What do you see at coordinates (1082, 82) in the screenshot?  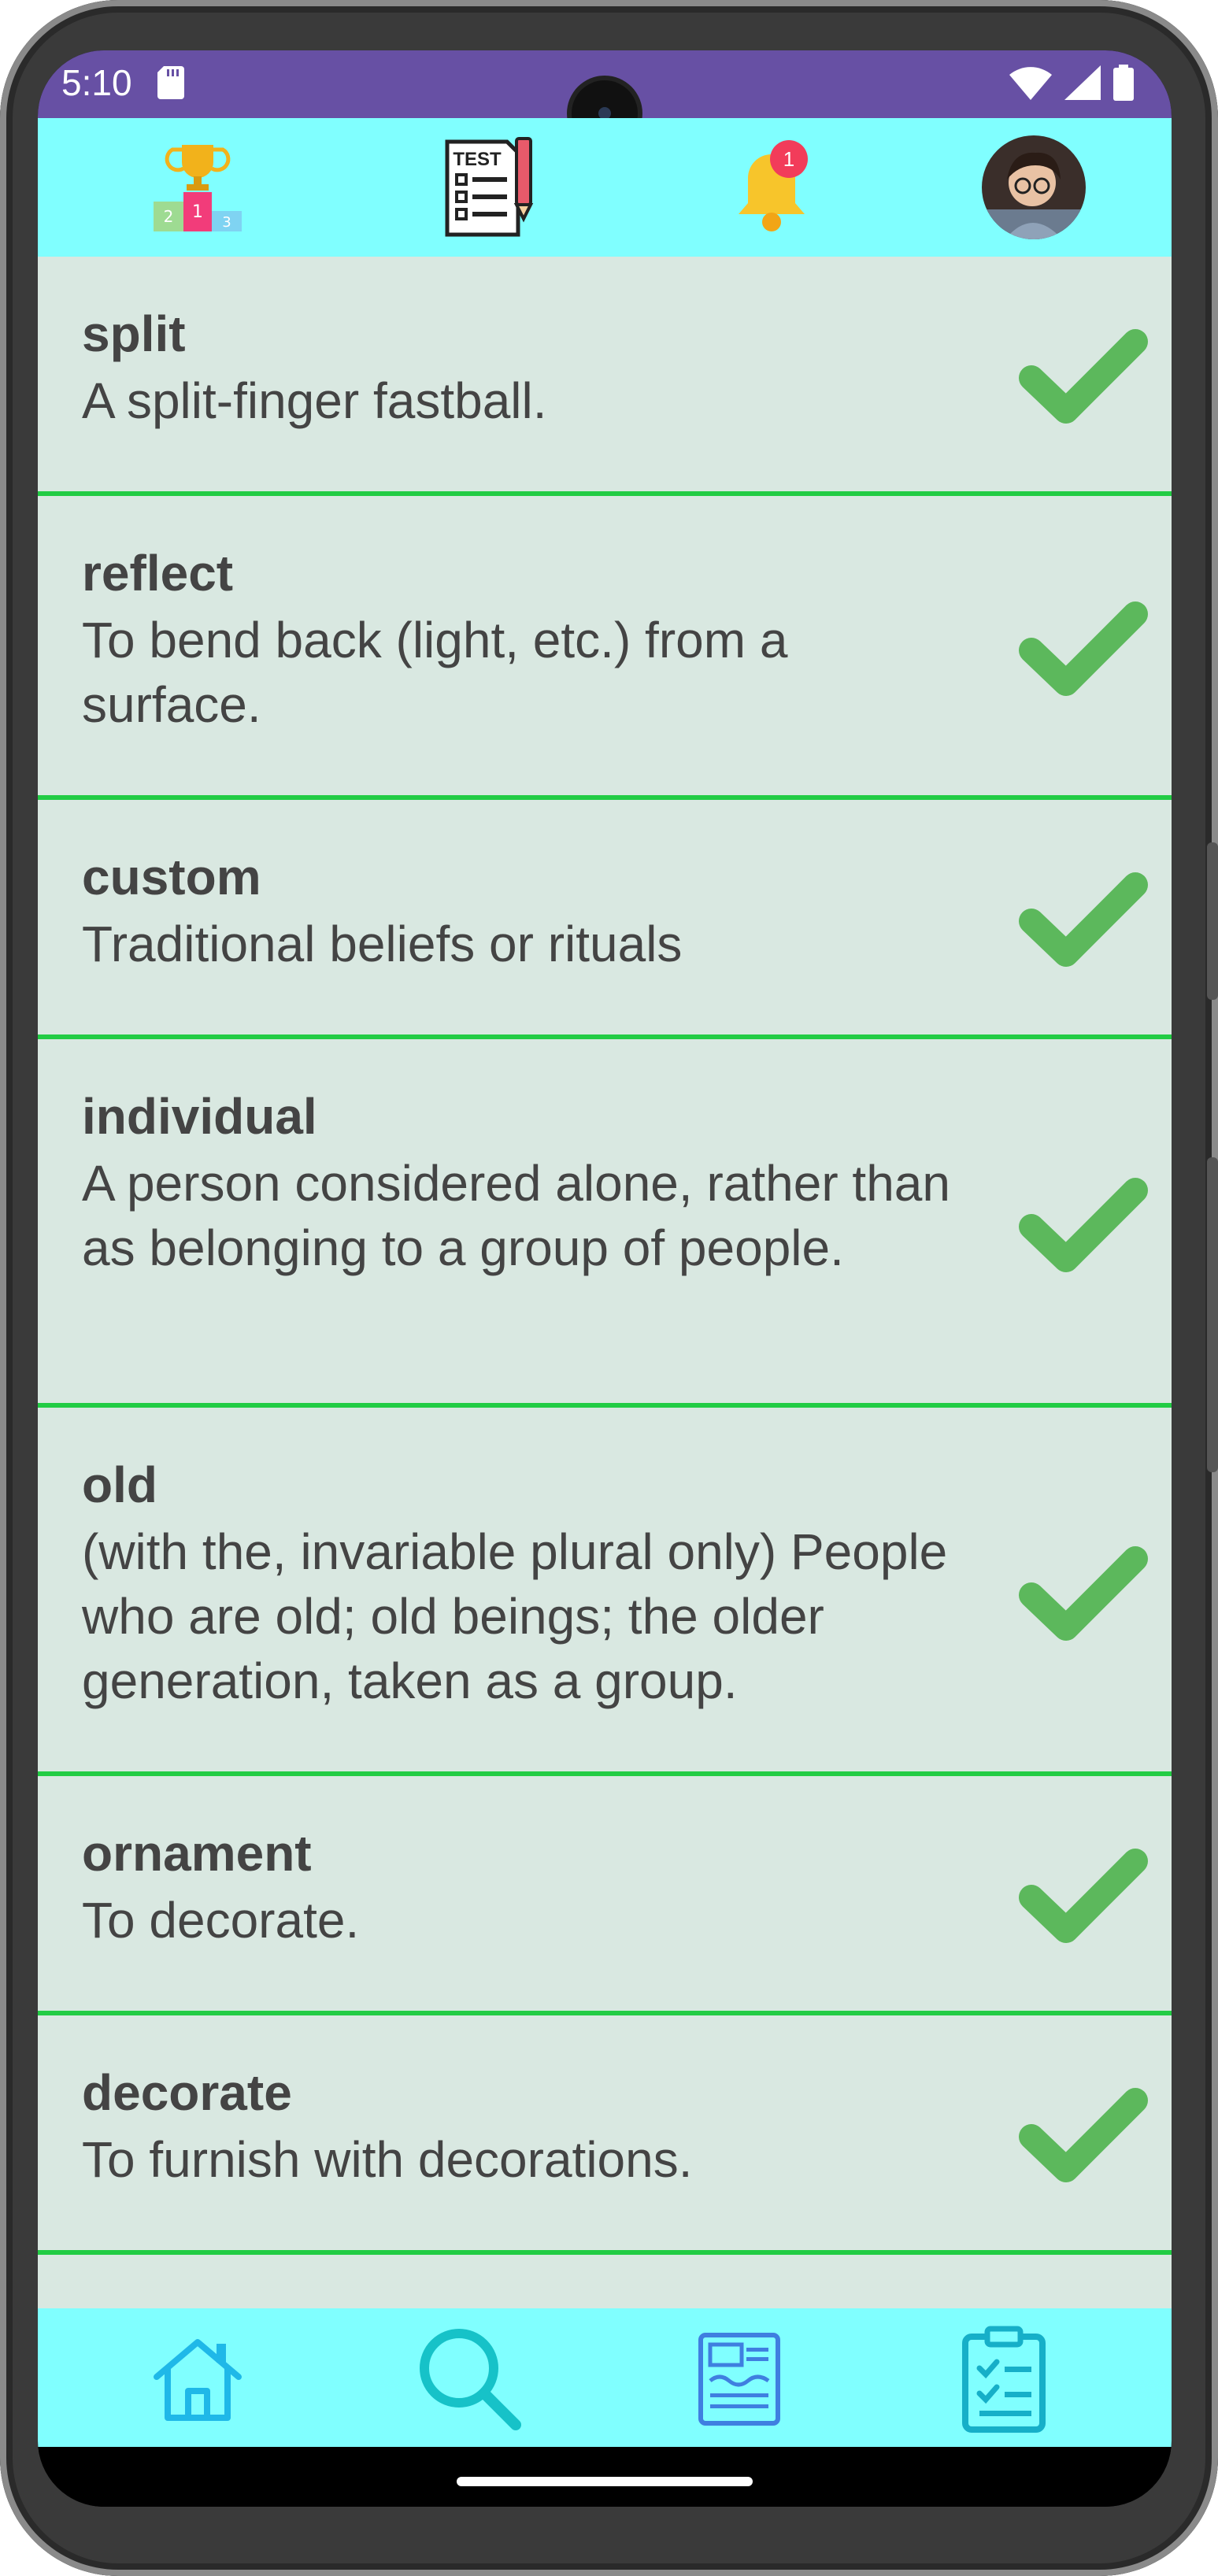 I see `signal-icon` at bounding box center [1082, 82].